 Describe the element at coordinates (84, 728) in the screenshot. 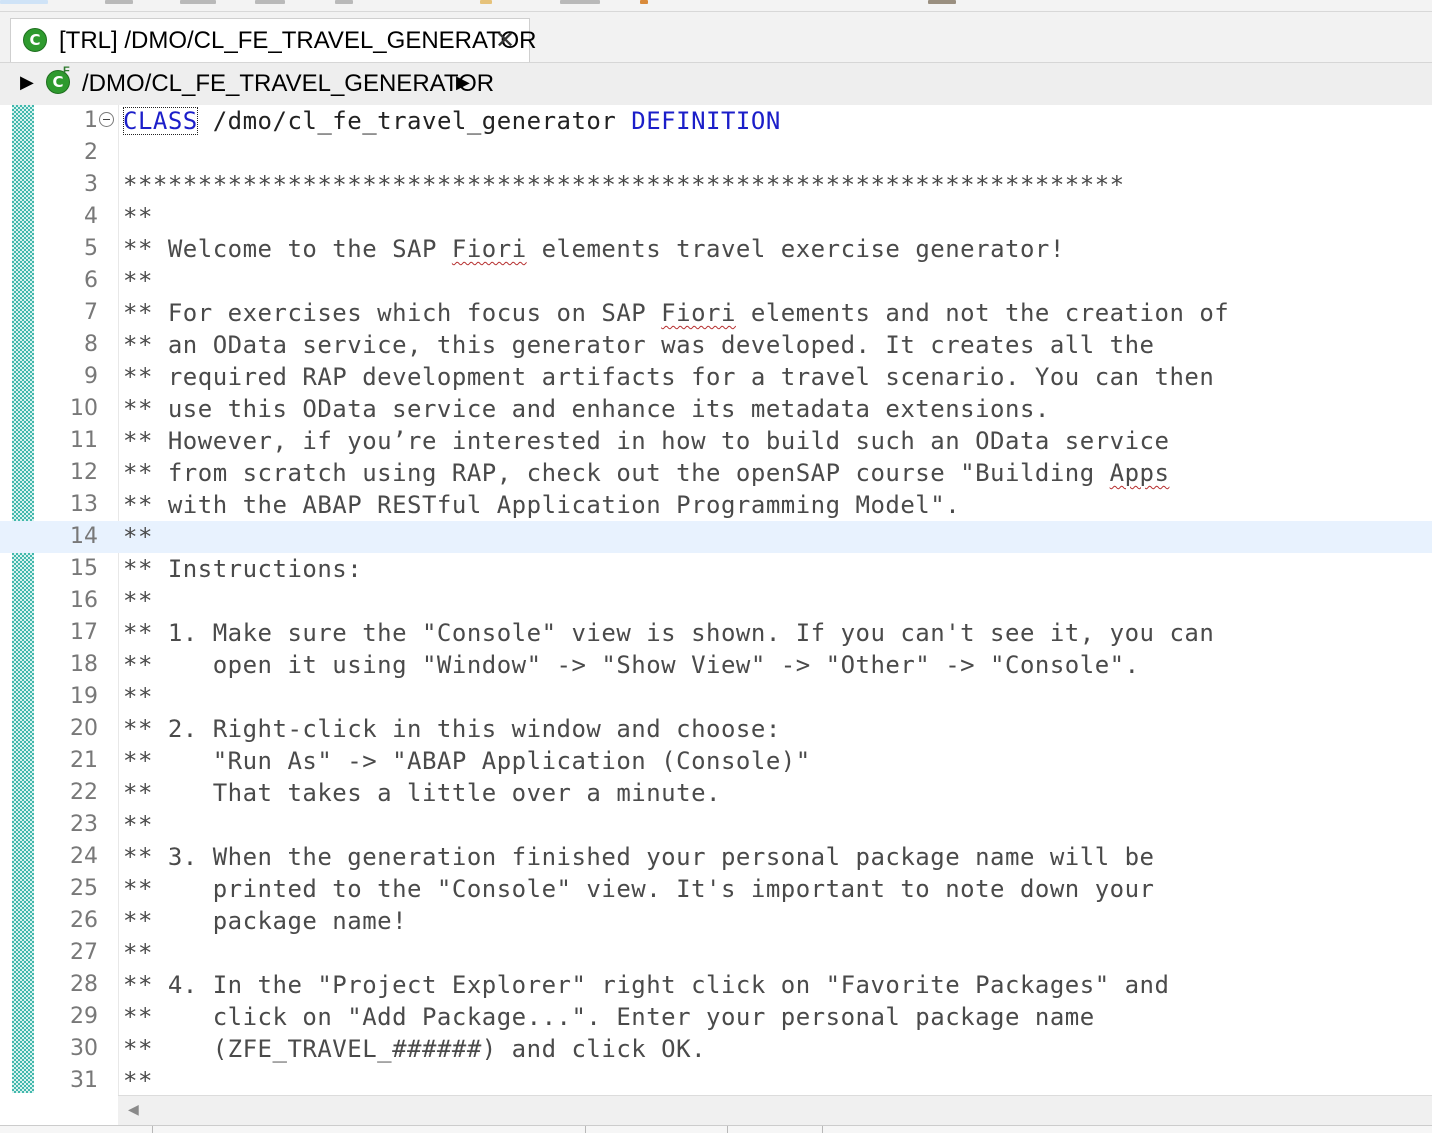

I see `line-number: 20` at that location.